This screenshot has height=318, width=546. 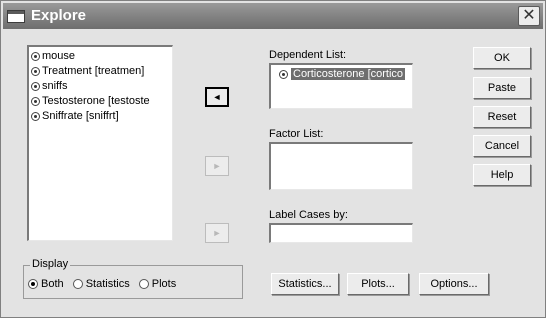 I want to click on window-title: Explore, so click(x=59, y=15).